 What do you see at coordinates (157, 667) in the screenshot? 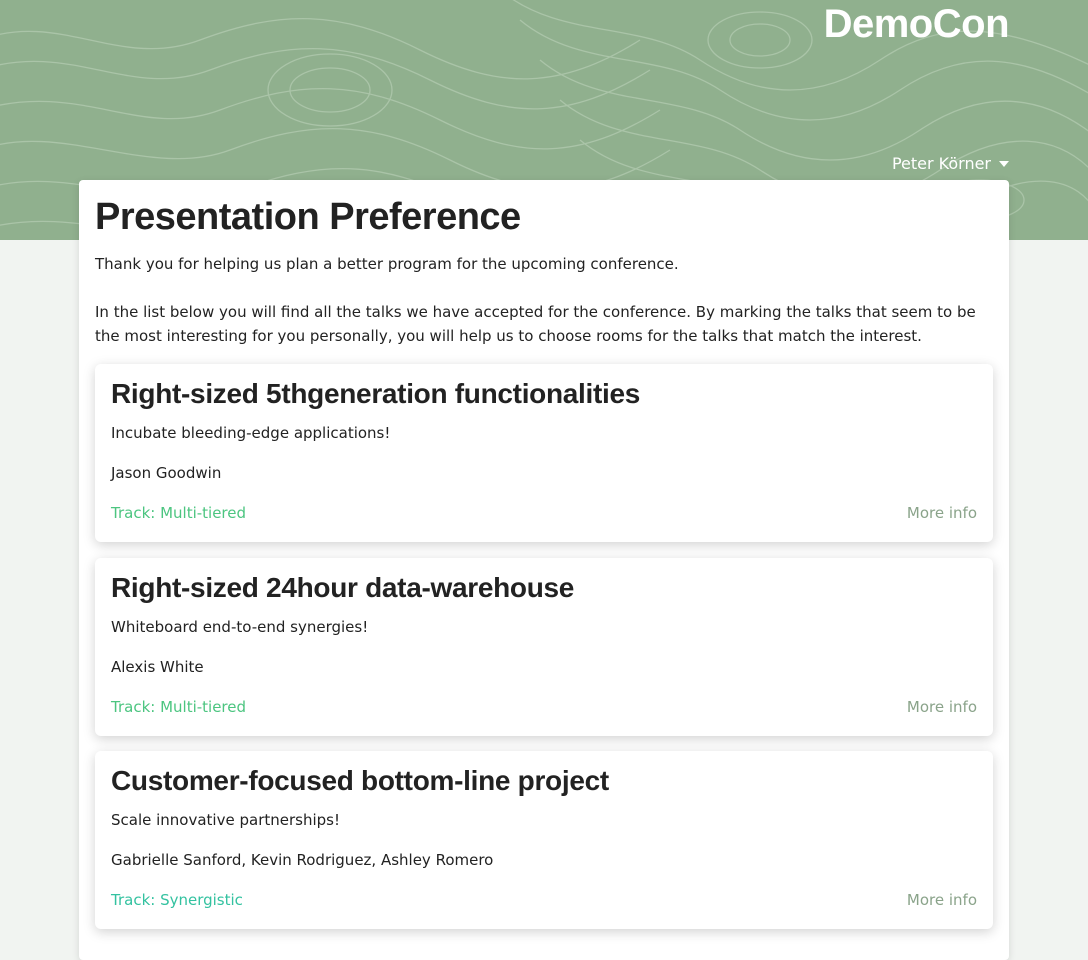
I see `talk-speakers: Alexis White` at bounding box center [157, 667].